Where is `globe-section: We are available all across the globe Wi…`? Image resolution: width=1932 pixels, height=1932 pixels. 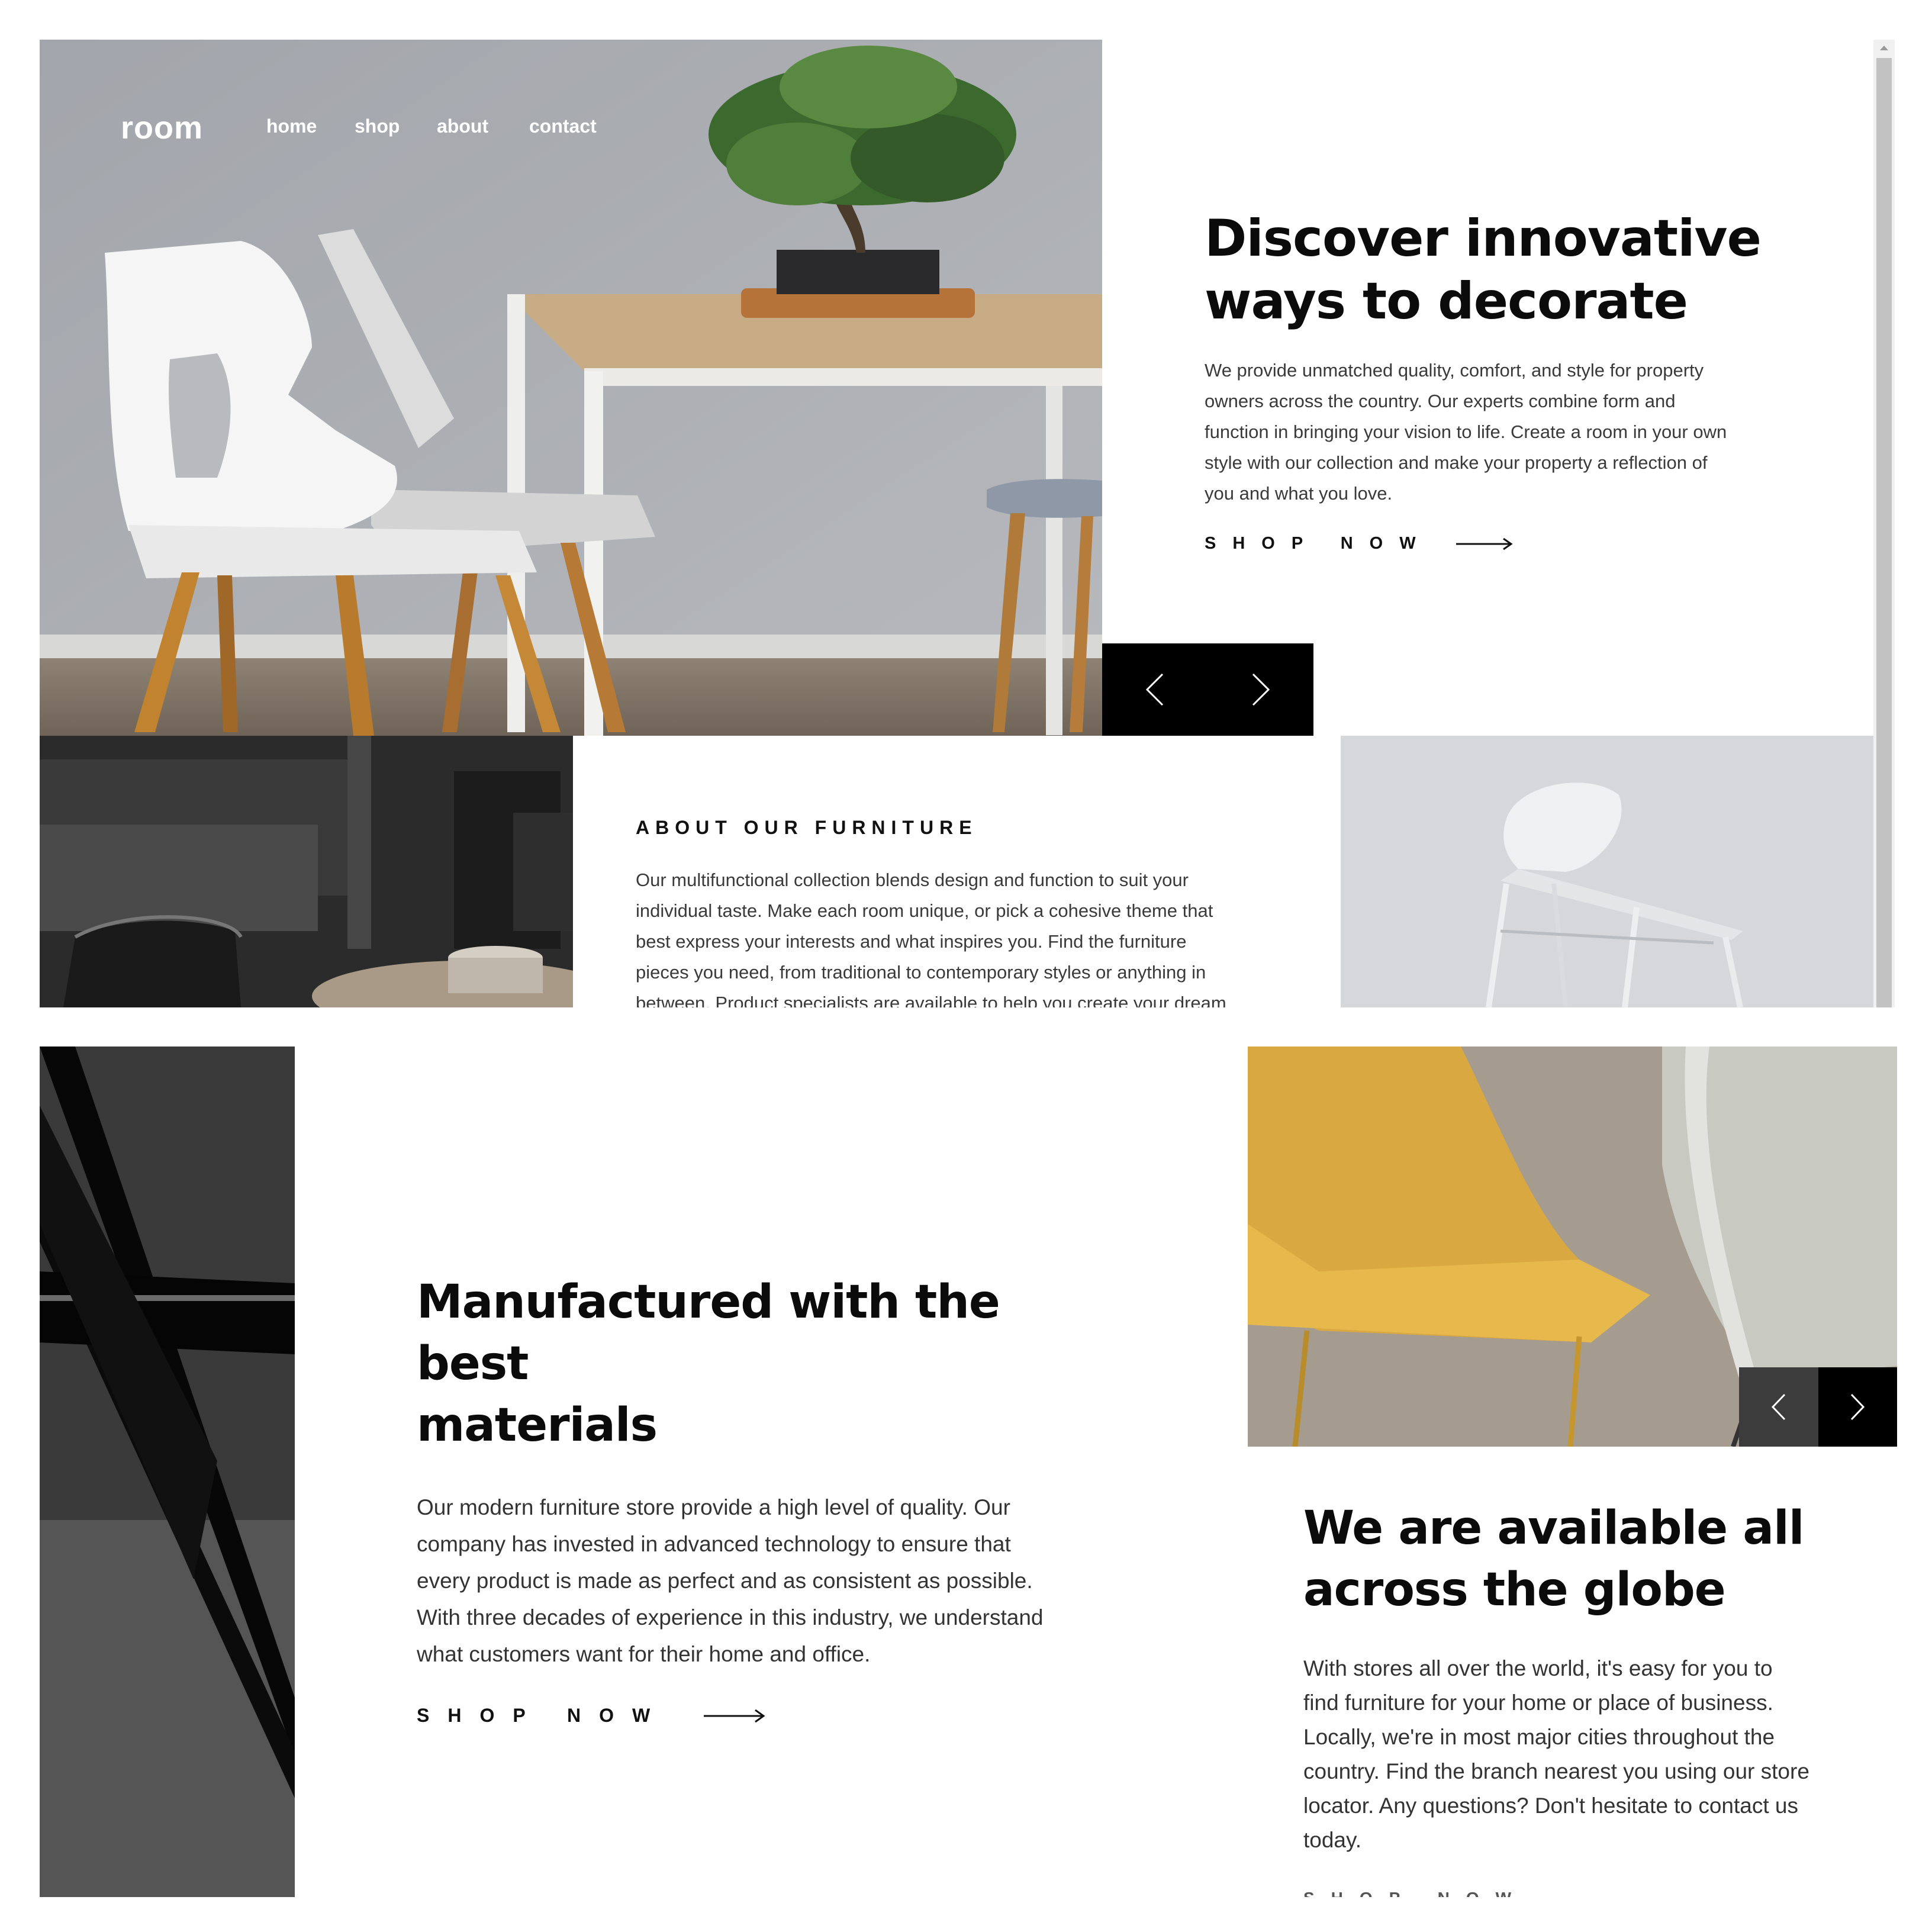
globe-section: We are available all across the globe Wi… is located at coordinates (1575, 1678).